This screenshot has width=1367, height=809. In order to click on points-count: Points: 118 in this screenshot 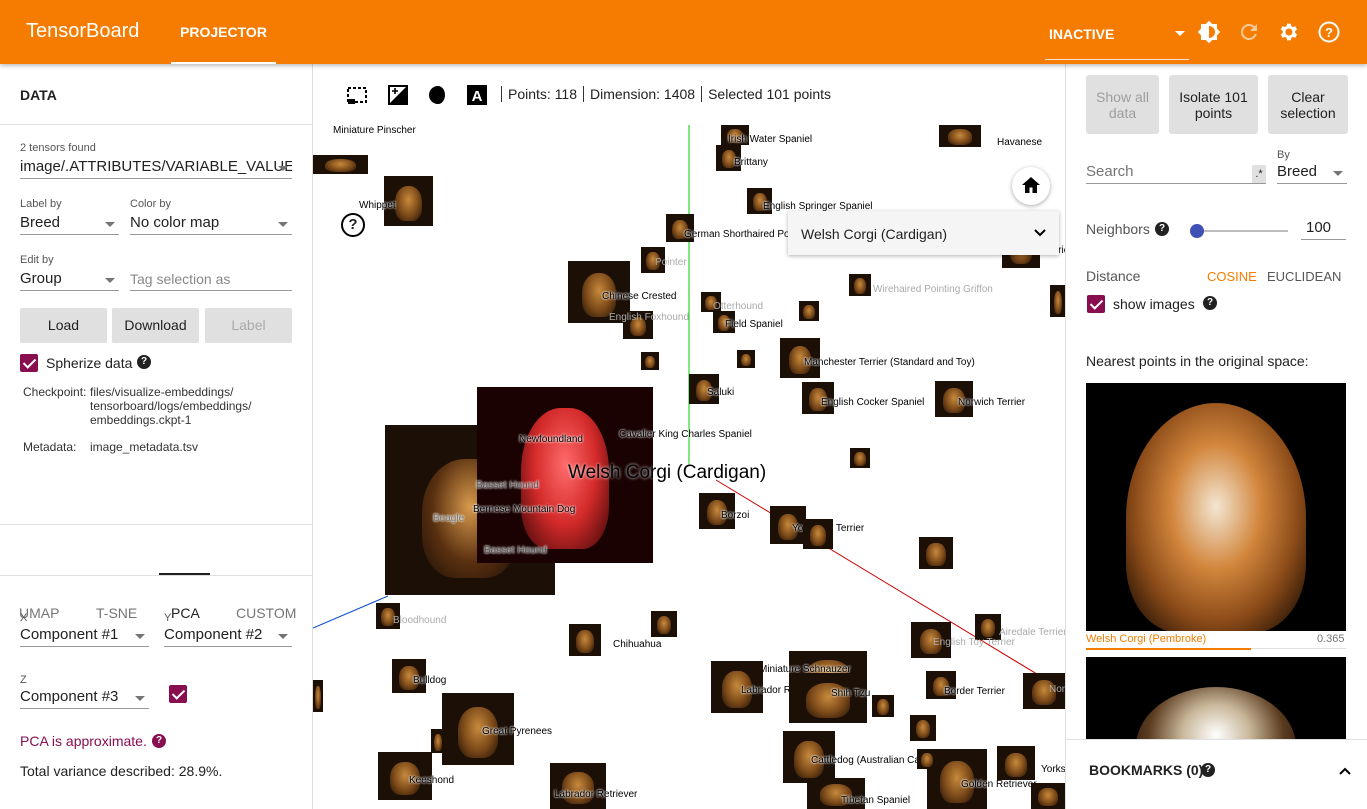, I will do `click(542, 94)`.